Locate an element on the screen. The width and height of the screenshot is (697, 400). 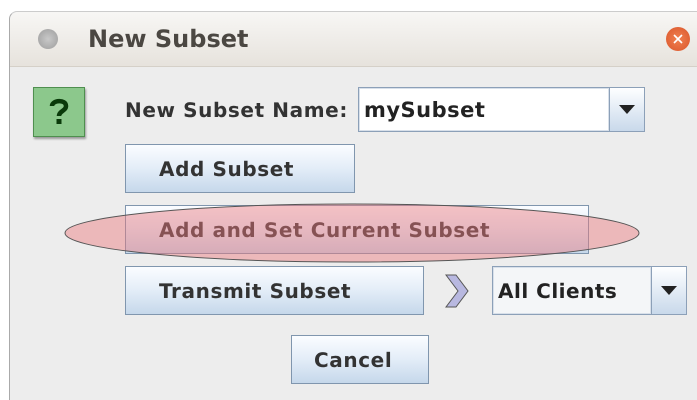
close-button is located at coordinates (678, 39).